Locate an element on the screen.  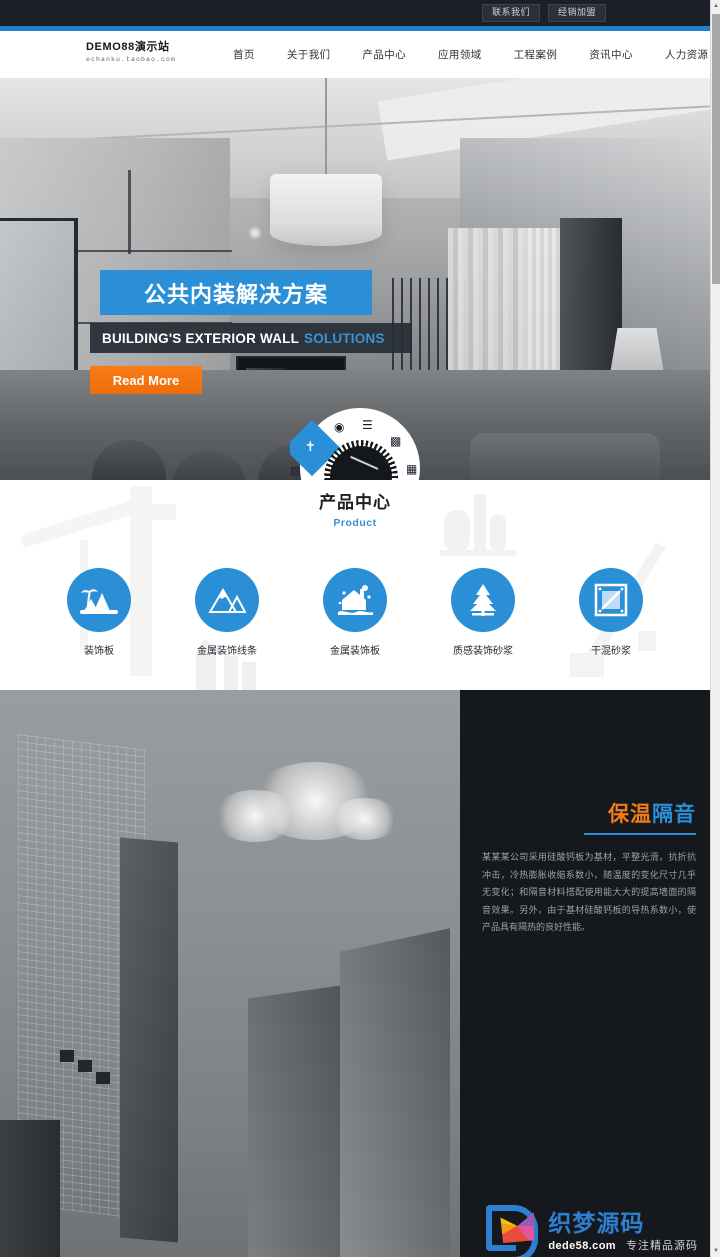
scrollbar-thumb is located at coordinates (716, 149).